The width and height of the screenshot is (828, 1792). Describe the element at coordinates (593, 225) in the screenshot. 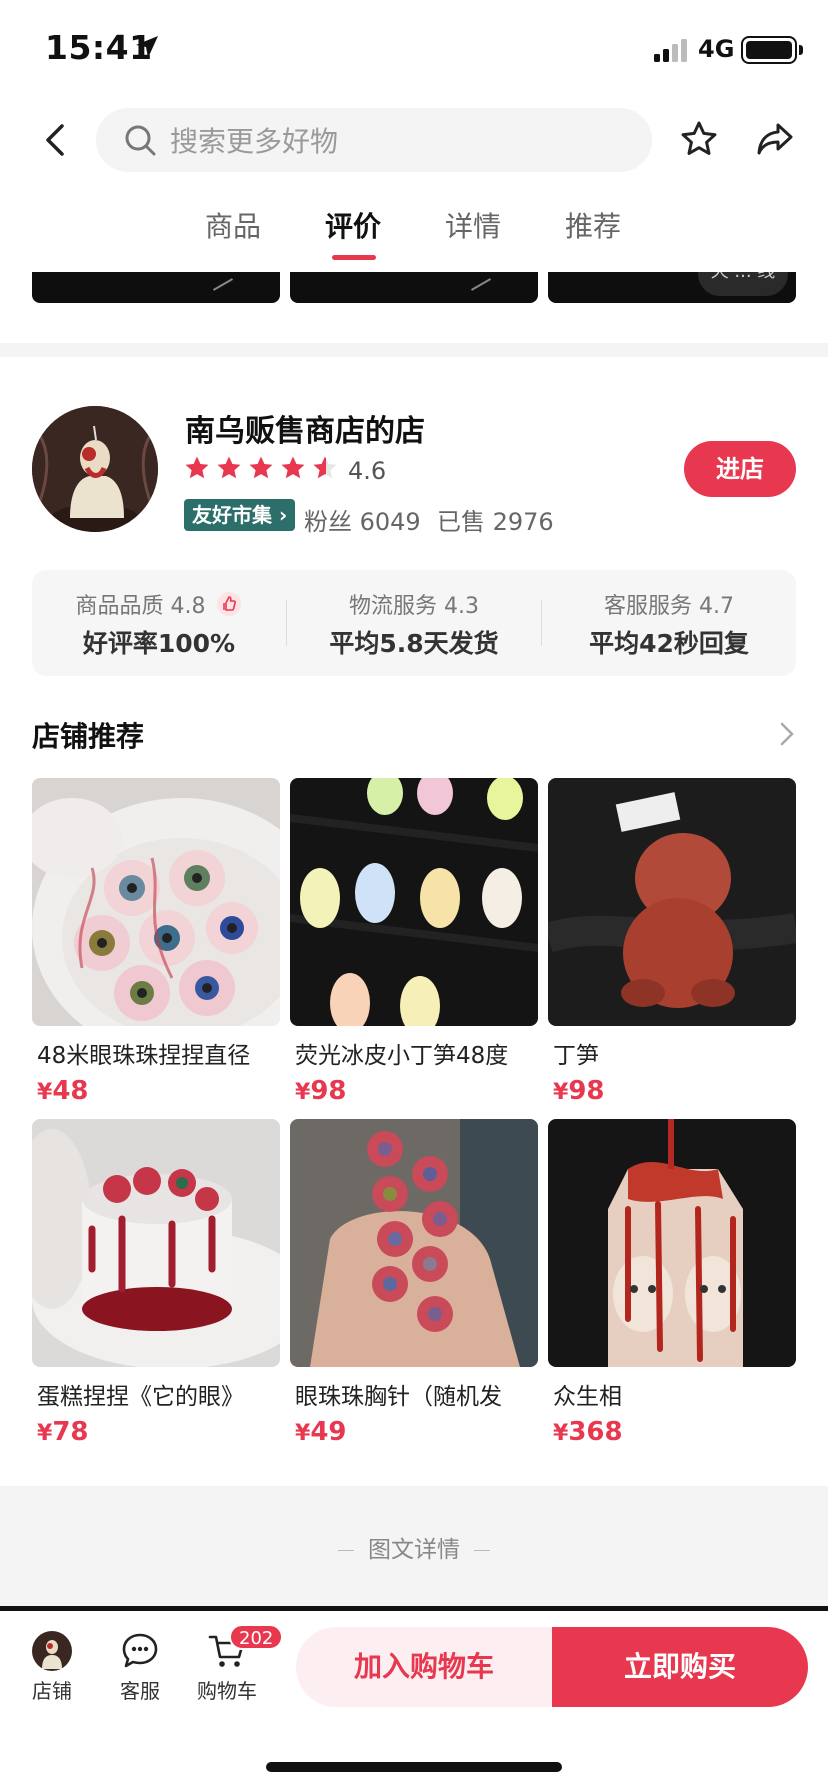

I see `tab-recommend: 推荐` at that location.